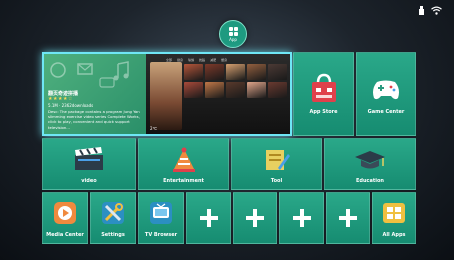 The width and height of the screenshot is (454, 260). Describe the element at coordinates (89, 158) in the screenshot. I see `clapperboard-icon` at that location.